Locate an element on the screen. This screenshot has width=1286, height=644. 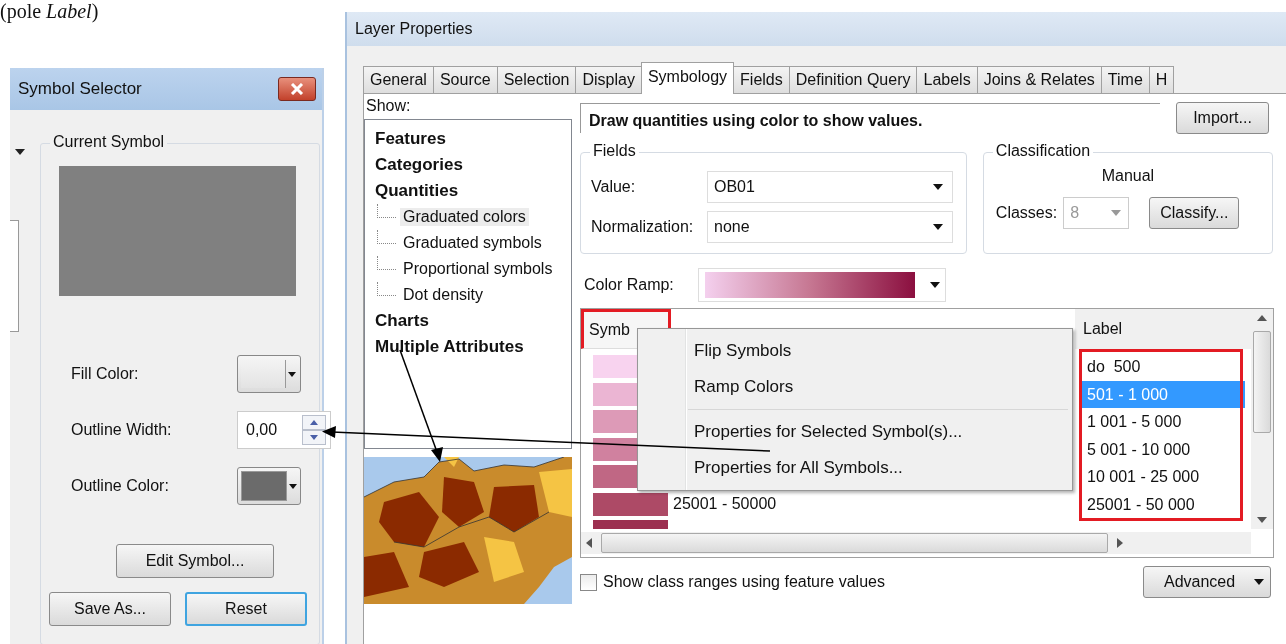
table-cell: 25001 - 50 000 is located at coordinates (1162, 504).